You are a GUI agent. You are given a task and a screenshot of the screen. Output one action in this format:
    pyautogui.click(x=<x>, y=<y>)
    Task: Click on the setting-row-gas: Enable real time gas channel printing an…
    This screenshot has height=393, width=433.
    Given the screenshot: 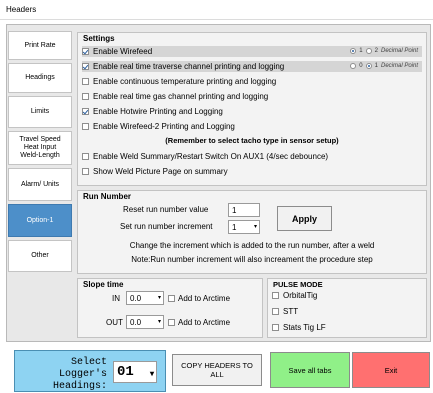 What is the action you would take?
    pyautogui.click(x=252, y=96)
    